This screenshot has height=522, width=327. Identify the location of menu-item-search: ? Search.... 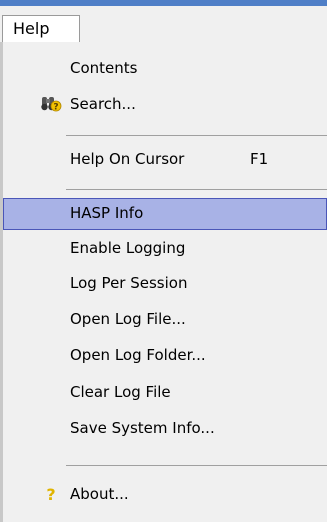
(165, 104).